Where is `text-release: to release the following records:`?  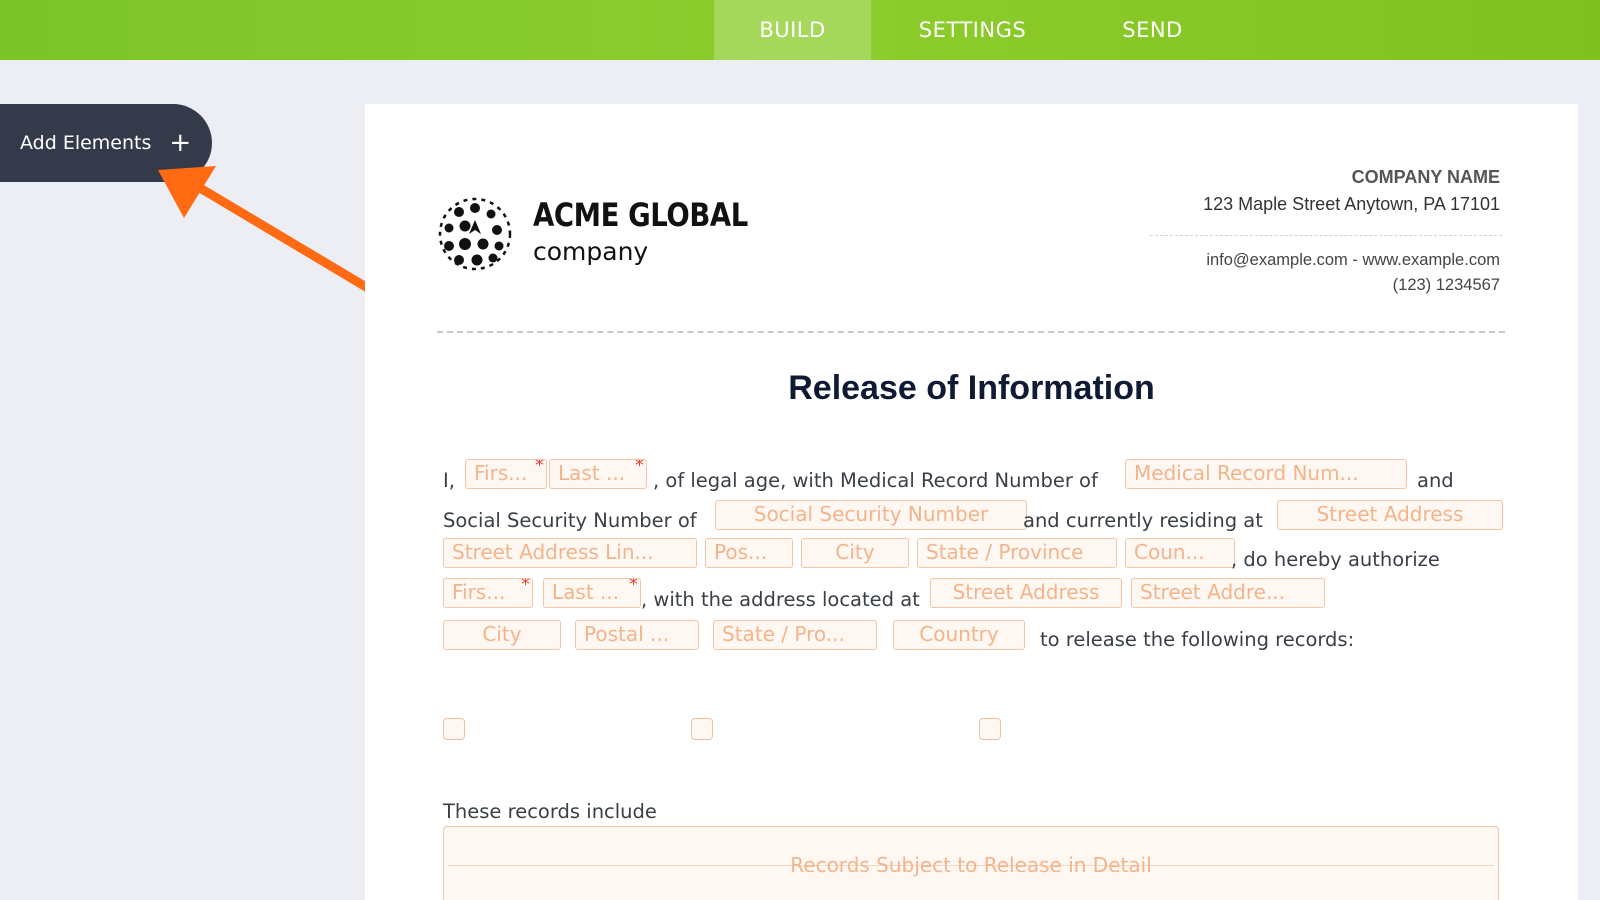 text-release: to release the following records: is located at coordinates (1197, 639).